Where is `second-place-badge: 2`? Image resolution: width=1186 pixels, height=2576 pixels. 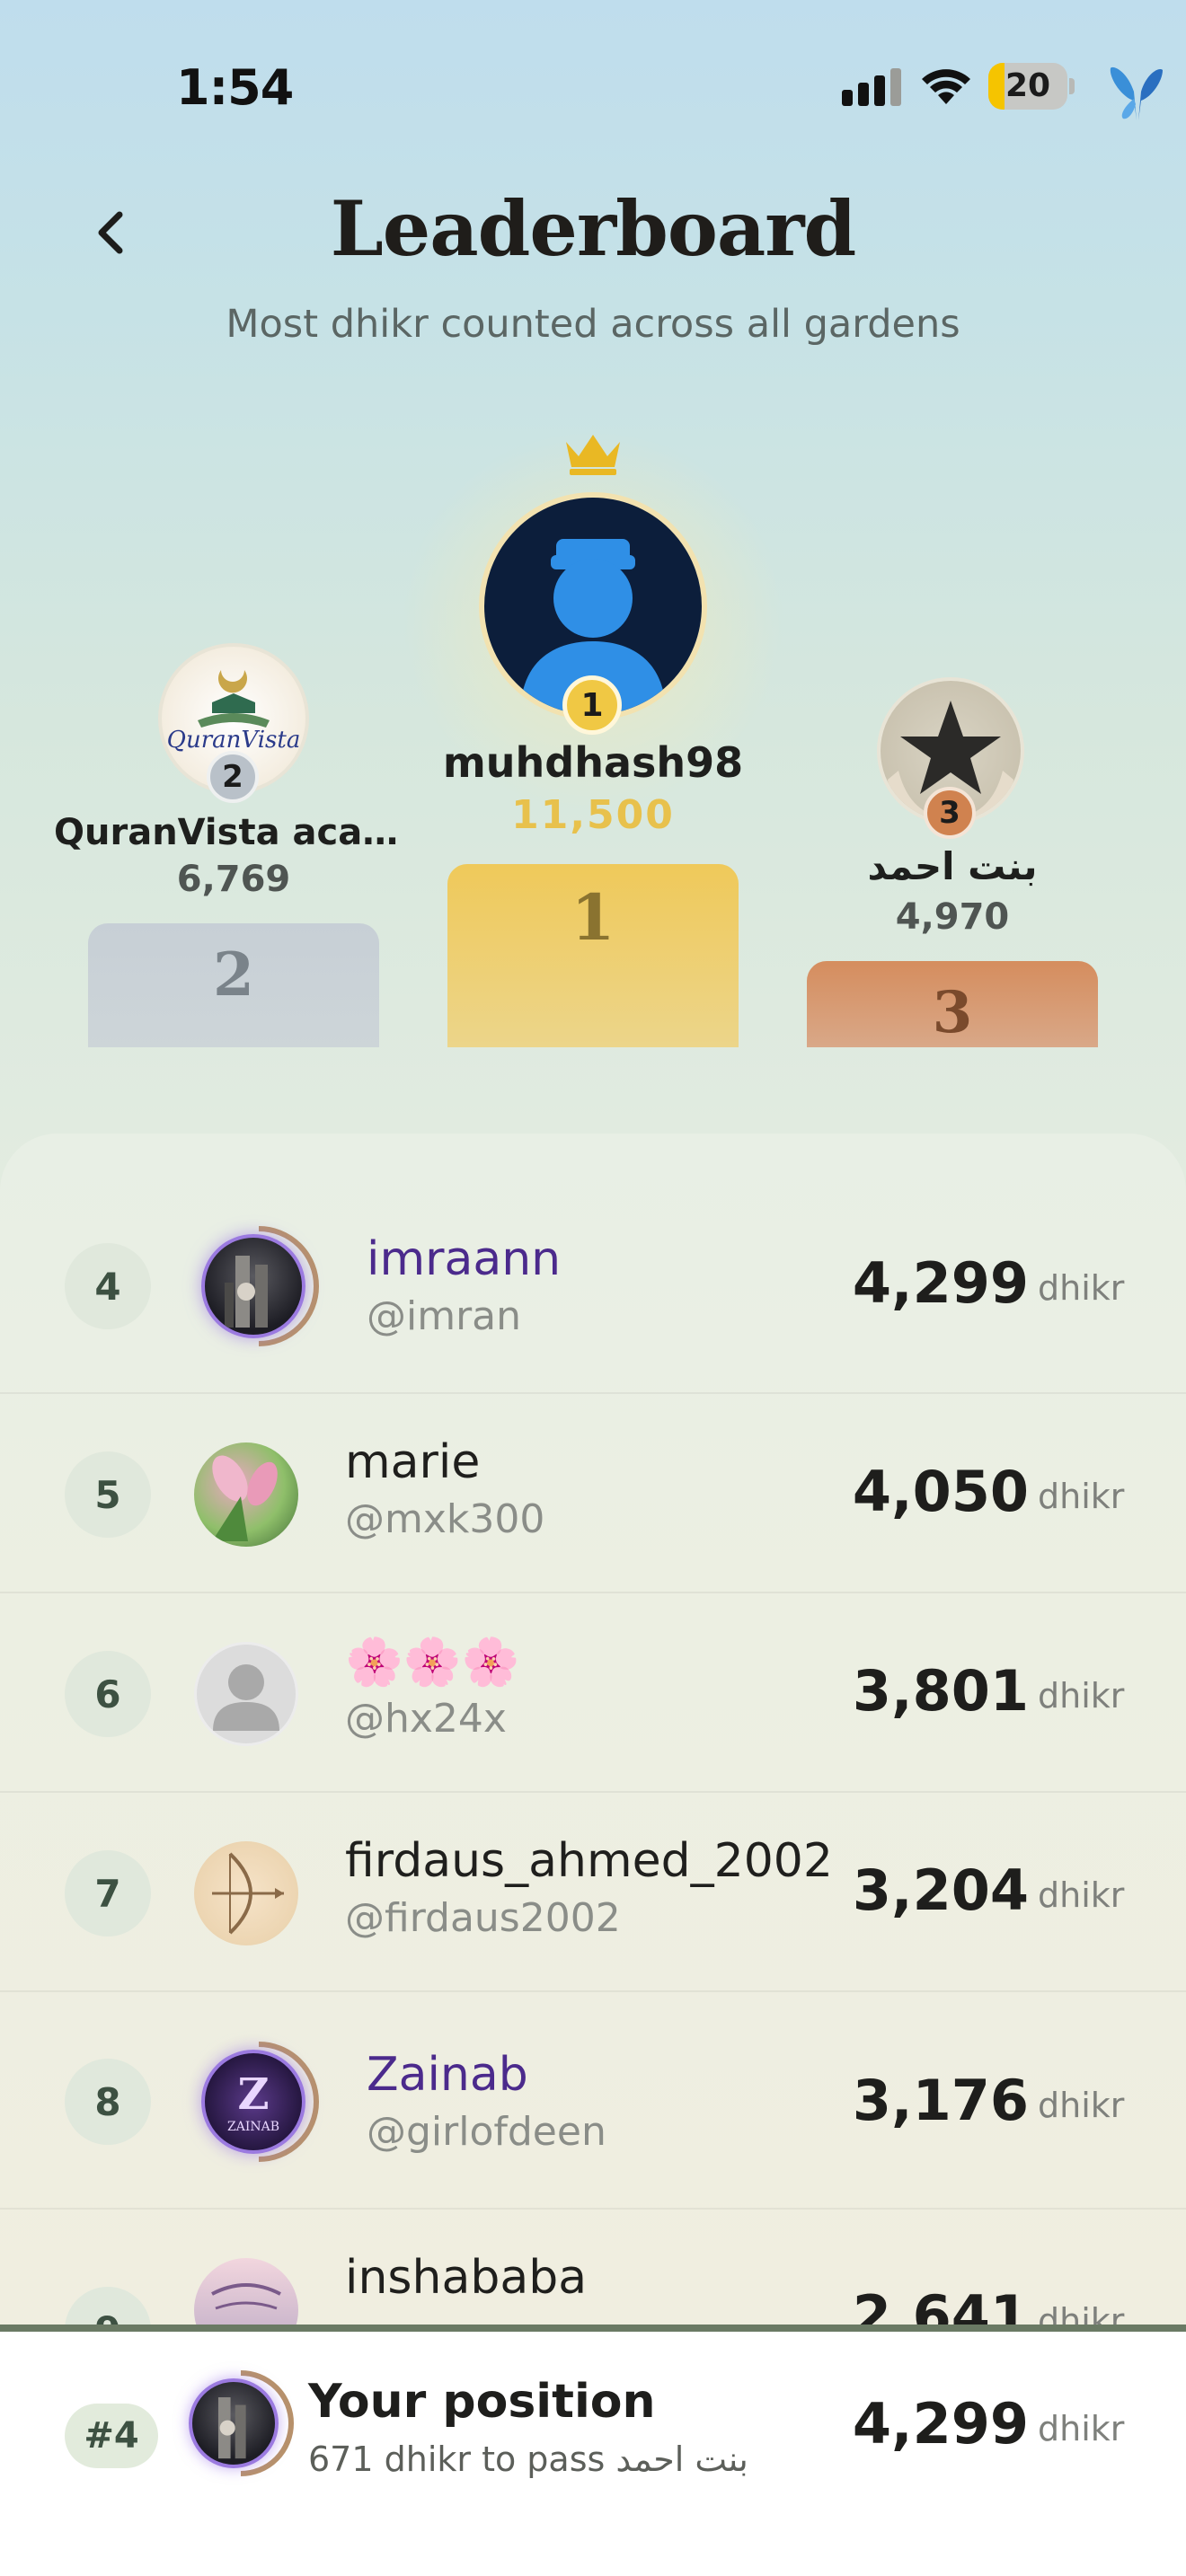 second-place-badge: 2 is located at coordinates (233, 777).